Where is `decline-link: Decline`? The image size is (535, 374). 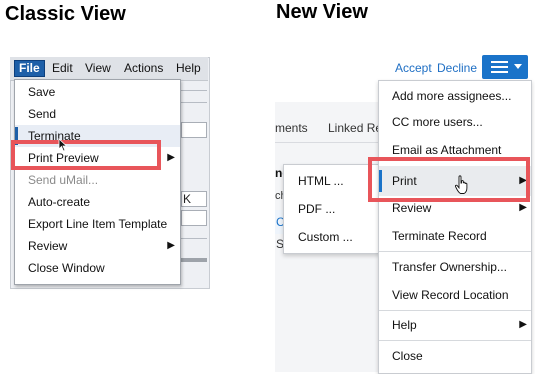
decline-link: Decline is located at coordinates (457, 68).